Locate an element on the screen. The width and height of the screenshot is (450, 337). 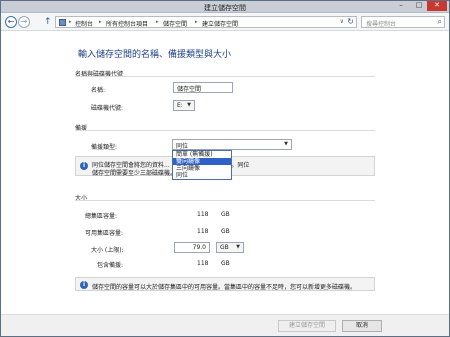
available-pool-capacity-label: 可用集區容量: is located at coordinates (104, 233).